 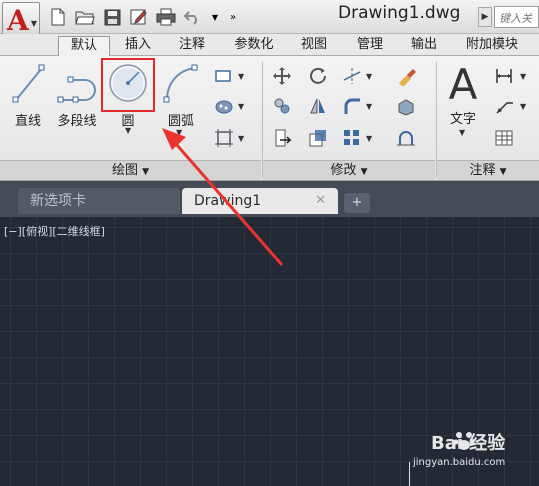 I want to click on window-title: Drawing1.dwg, so click(x=399, y=13).